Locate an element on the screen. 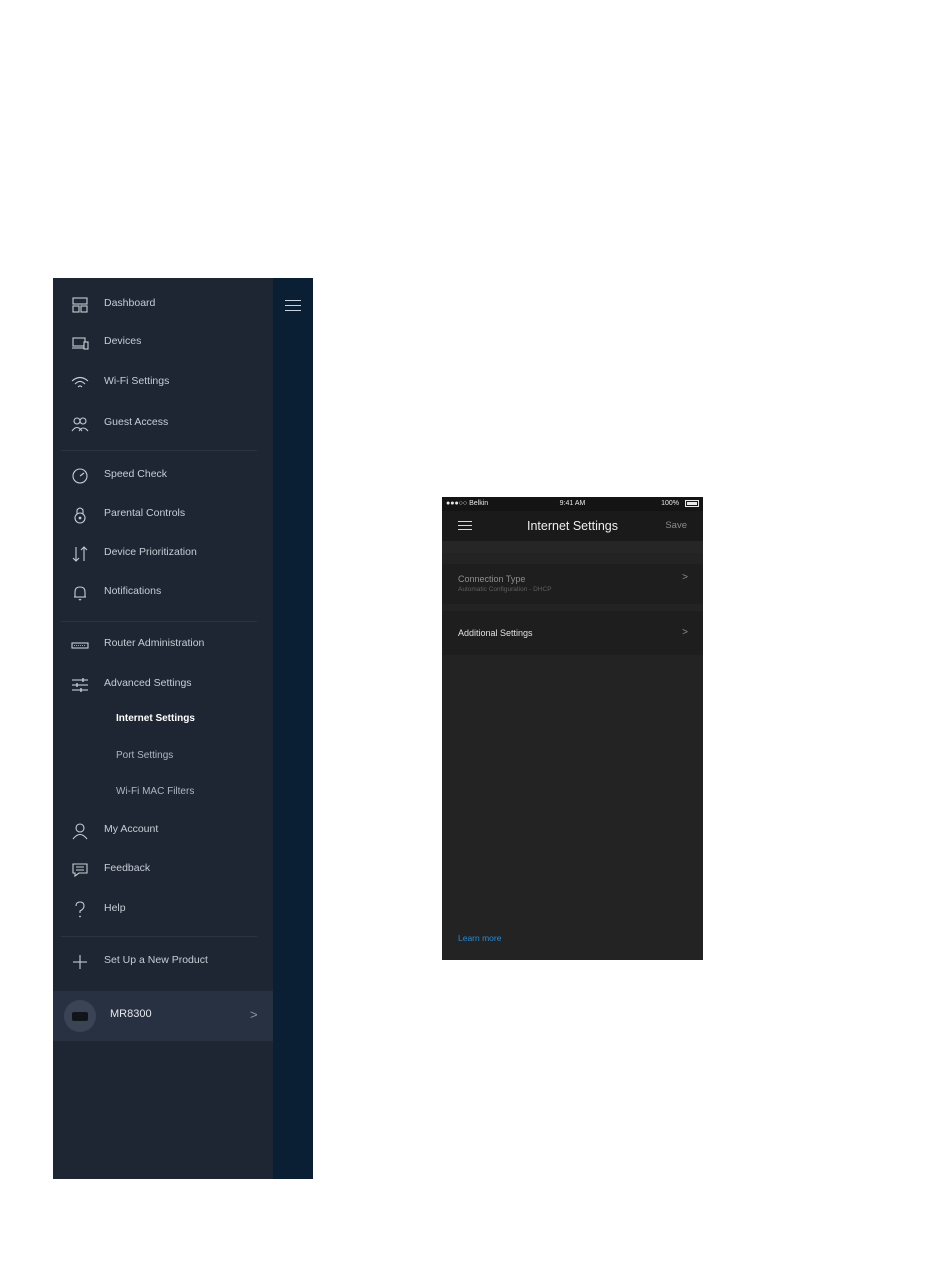 This screenshot has width=950, height=1276. nav-label: Parental Controls is located at coordinates (145, 513).